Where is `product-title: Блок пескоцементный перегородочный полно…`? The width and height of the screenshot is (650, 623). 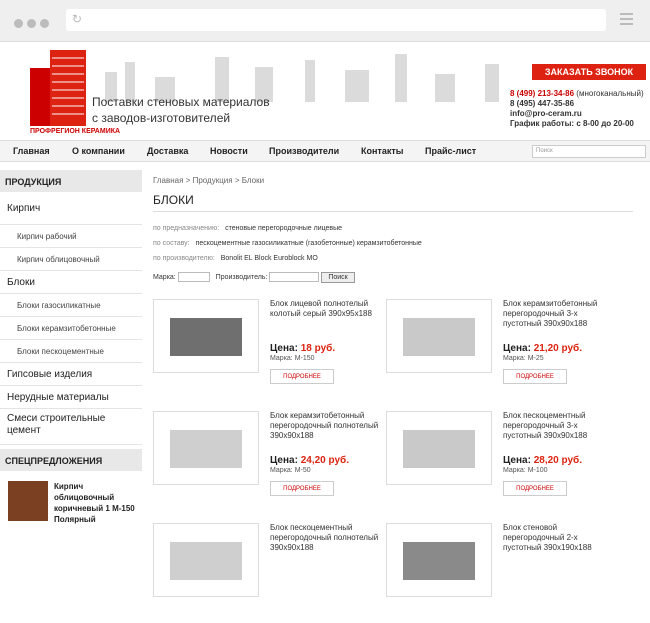
product-title: Блок пескоцементный перегородочный полно… is located at coordinates (326, 538).